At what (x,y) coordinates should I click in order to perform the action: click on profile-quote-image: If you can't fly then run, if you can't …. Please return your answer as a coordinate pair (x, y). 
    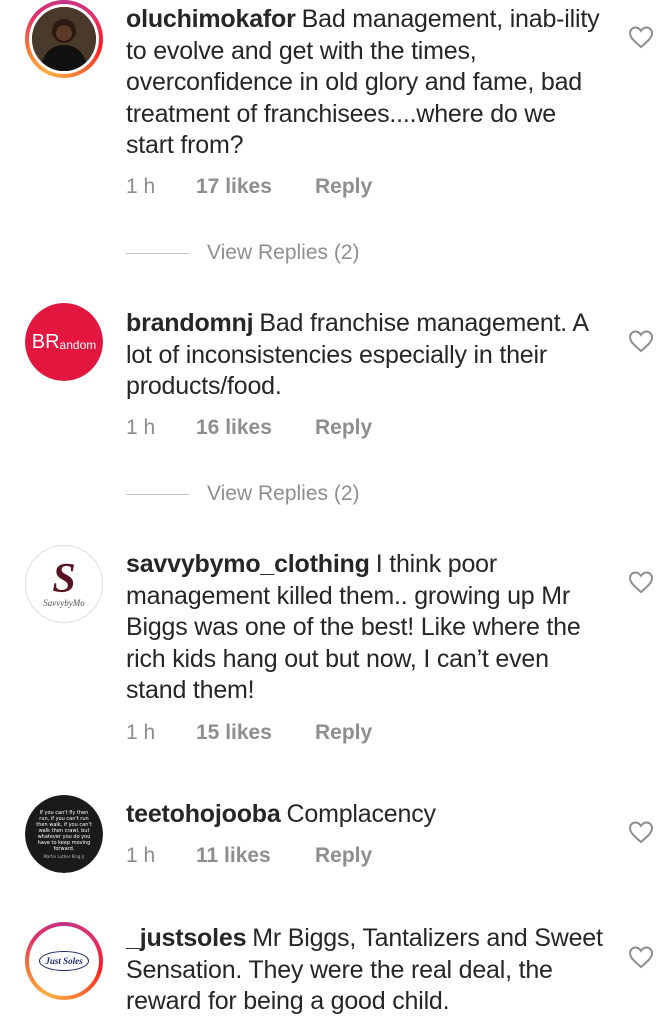
    Looking at the image, I should click on (64, 834).